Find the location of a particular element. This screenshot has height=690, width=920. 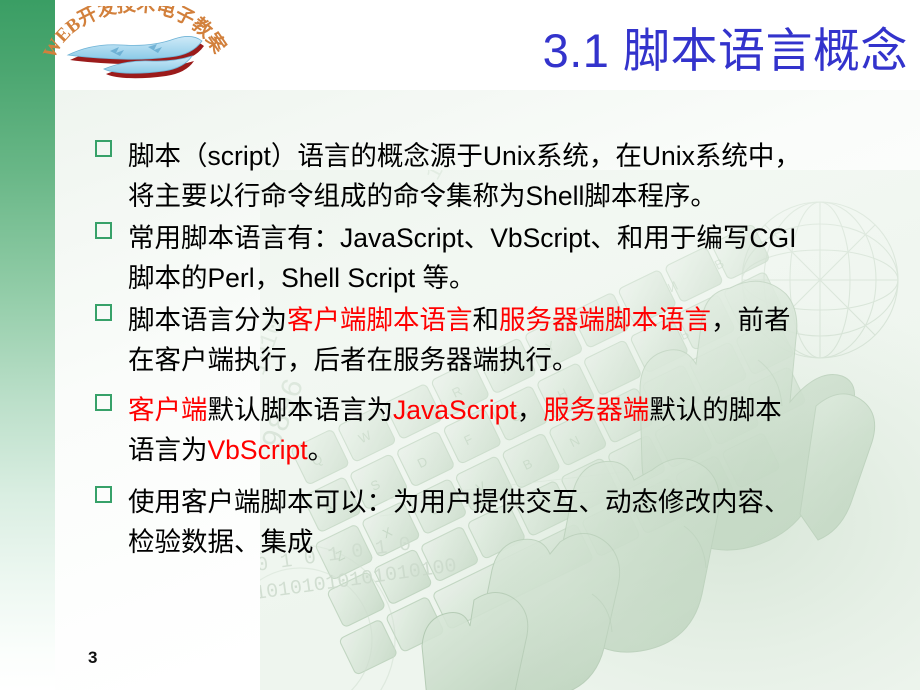

text-run: 在客户端执行，后者在服务器端执行。 is located at coordinates (353, 360).